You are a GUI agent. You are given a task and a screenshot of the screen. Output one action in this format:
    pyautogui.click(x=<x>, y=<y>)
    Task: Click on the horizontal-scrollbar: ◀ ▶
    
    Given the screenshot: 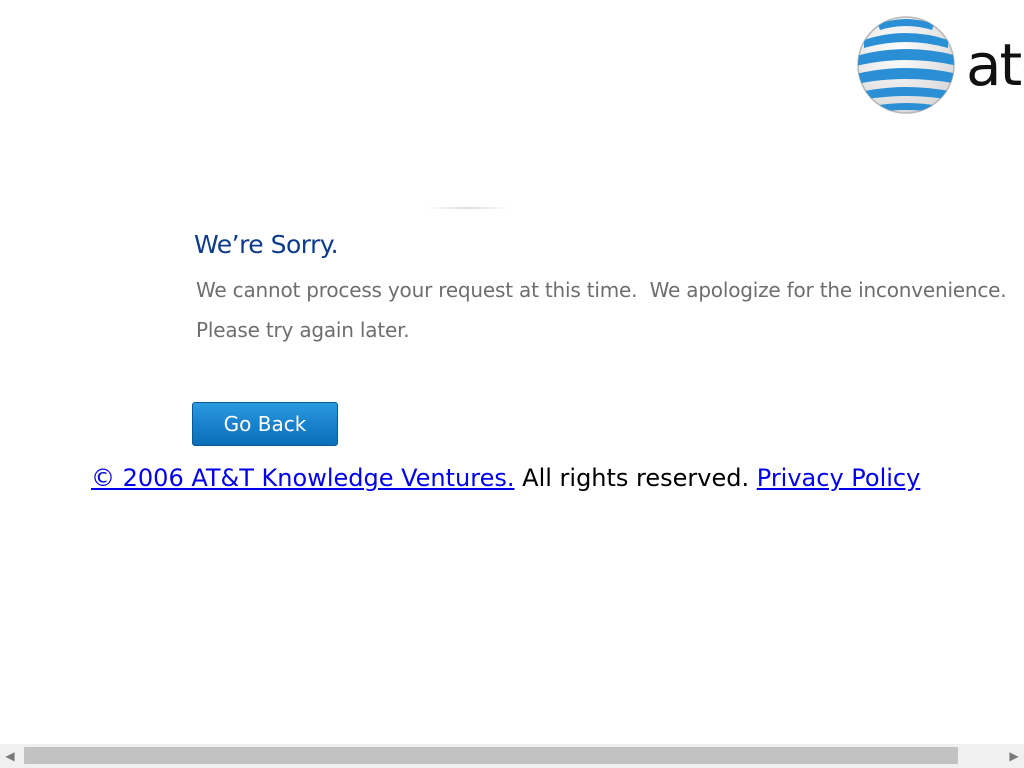 What is the action you would take?
    pyautogui.click(x=512, y=756)
    